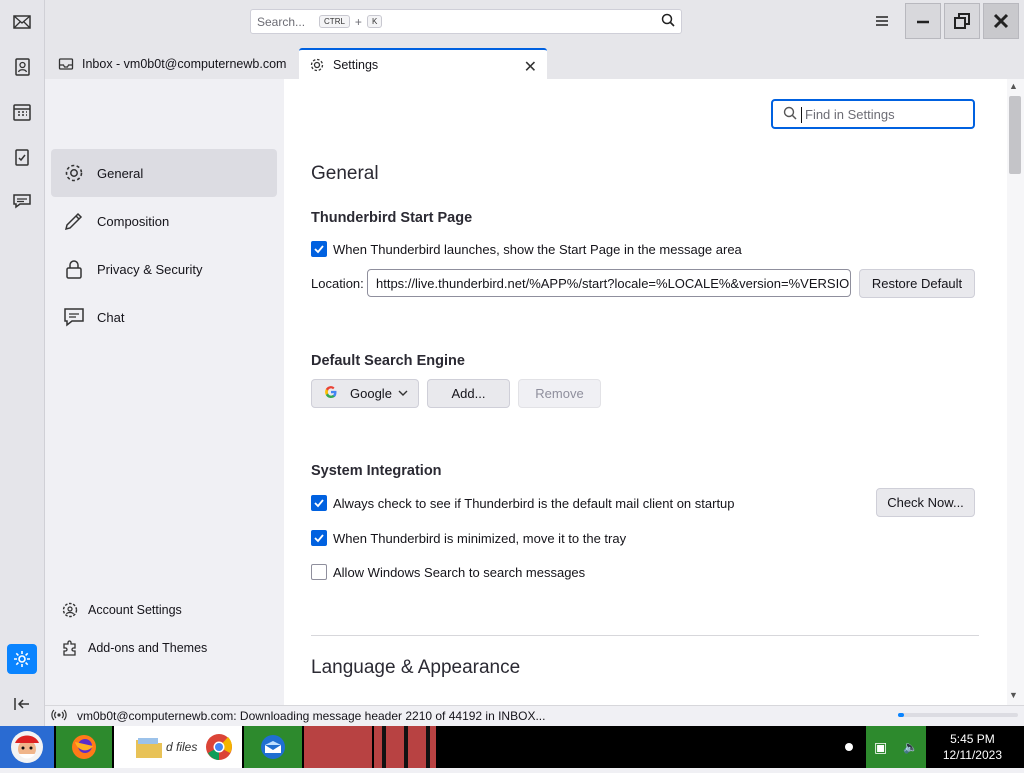 This screenshot has height=773, width=1024. I want to click on calendar-icon, so click(22, 112).